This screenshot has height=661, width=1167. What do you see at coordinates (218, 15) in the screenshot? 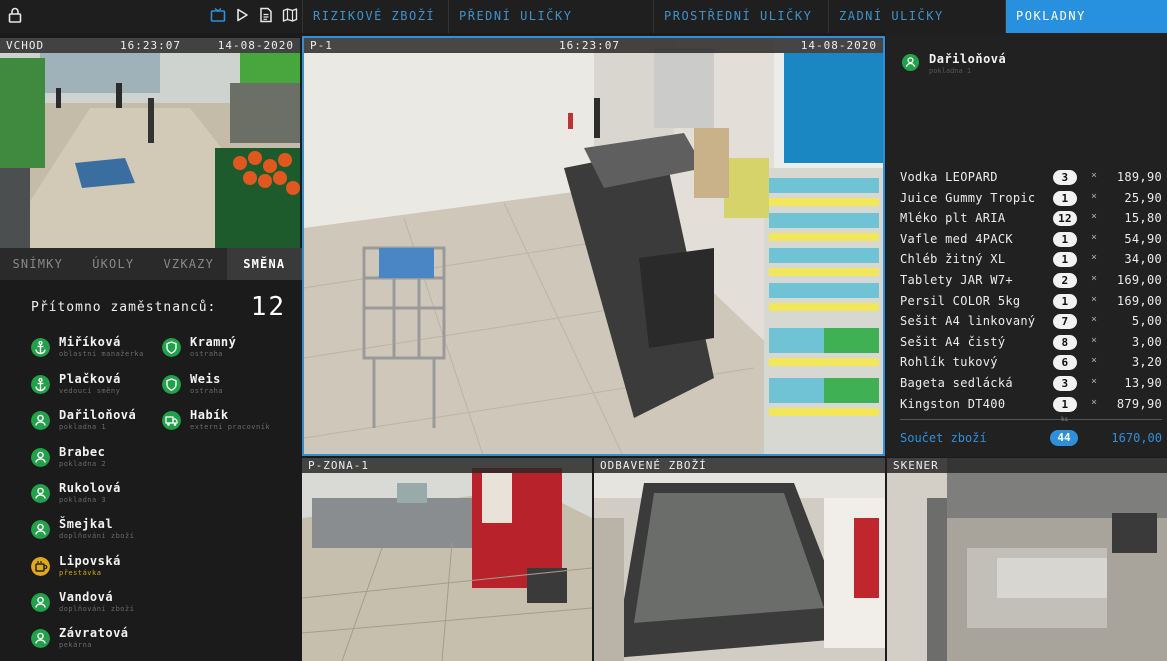
I see `tv-icon` at bounding box center [218, 15].